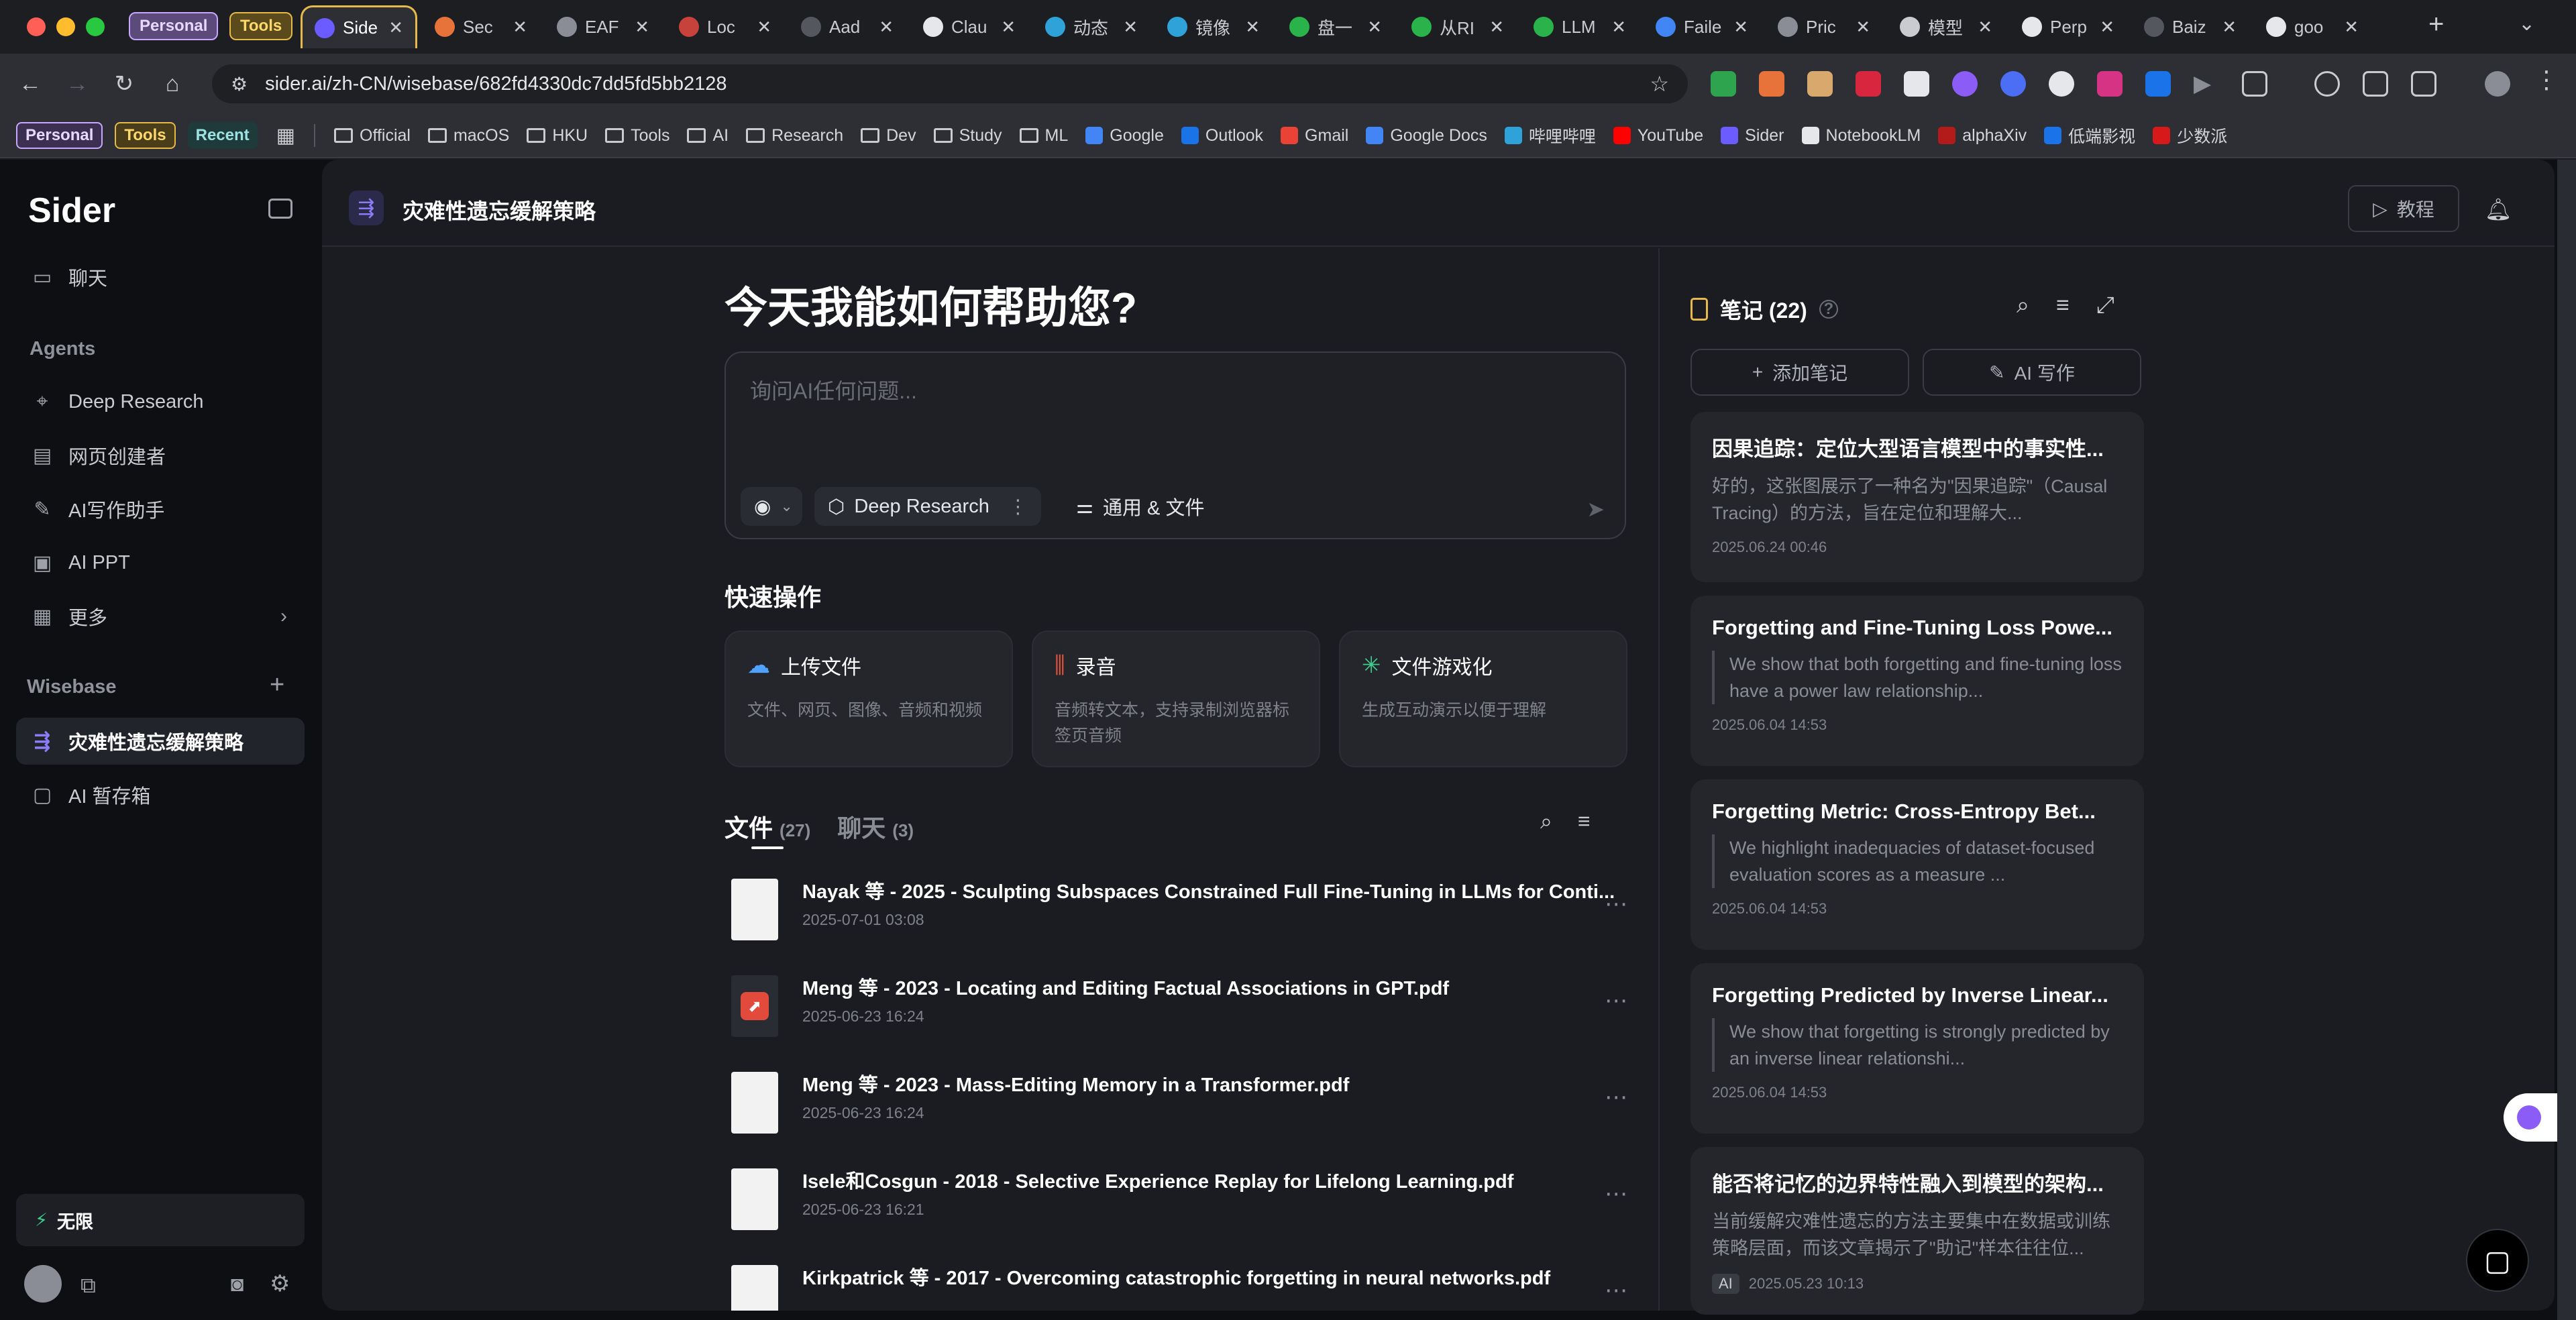 This screenshot has height=1320, width=2576. Describe the element at coordinates (1335, 26) in the screenshot. I see `browser-tab: 盘一 ✕` at that location.